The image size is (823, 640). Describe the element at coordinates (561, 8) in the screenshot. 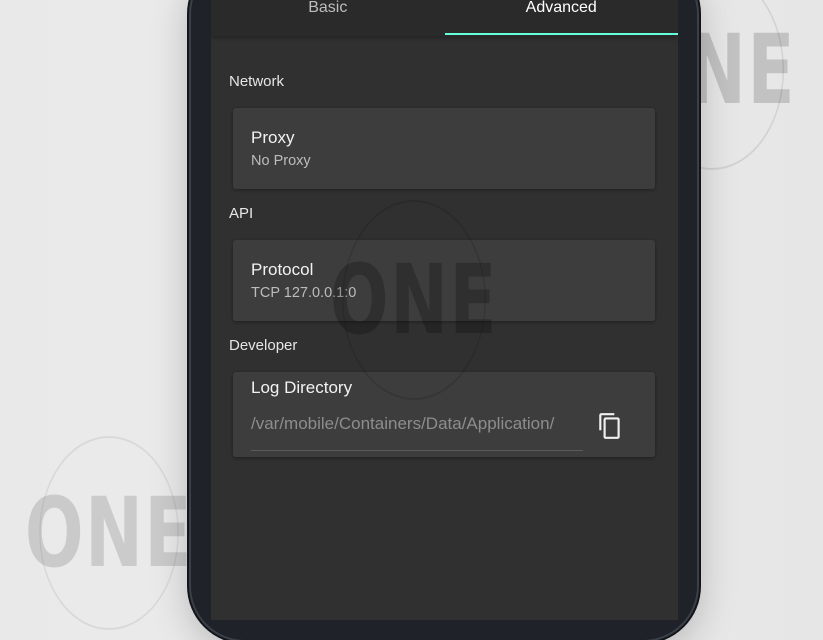

I see `tab-label: Advanced` at that location.